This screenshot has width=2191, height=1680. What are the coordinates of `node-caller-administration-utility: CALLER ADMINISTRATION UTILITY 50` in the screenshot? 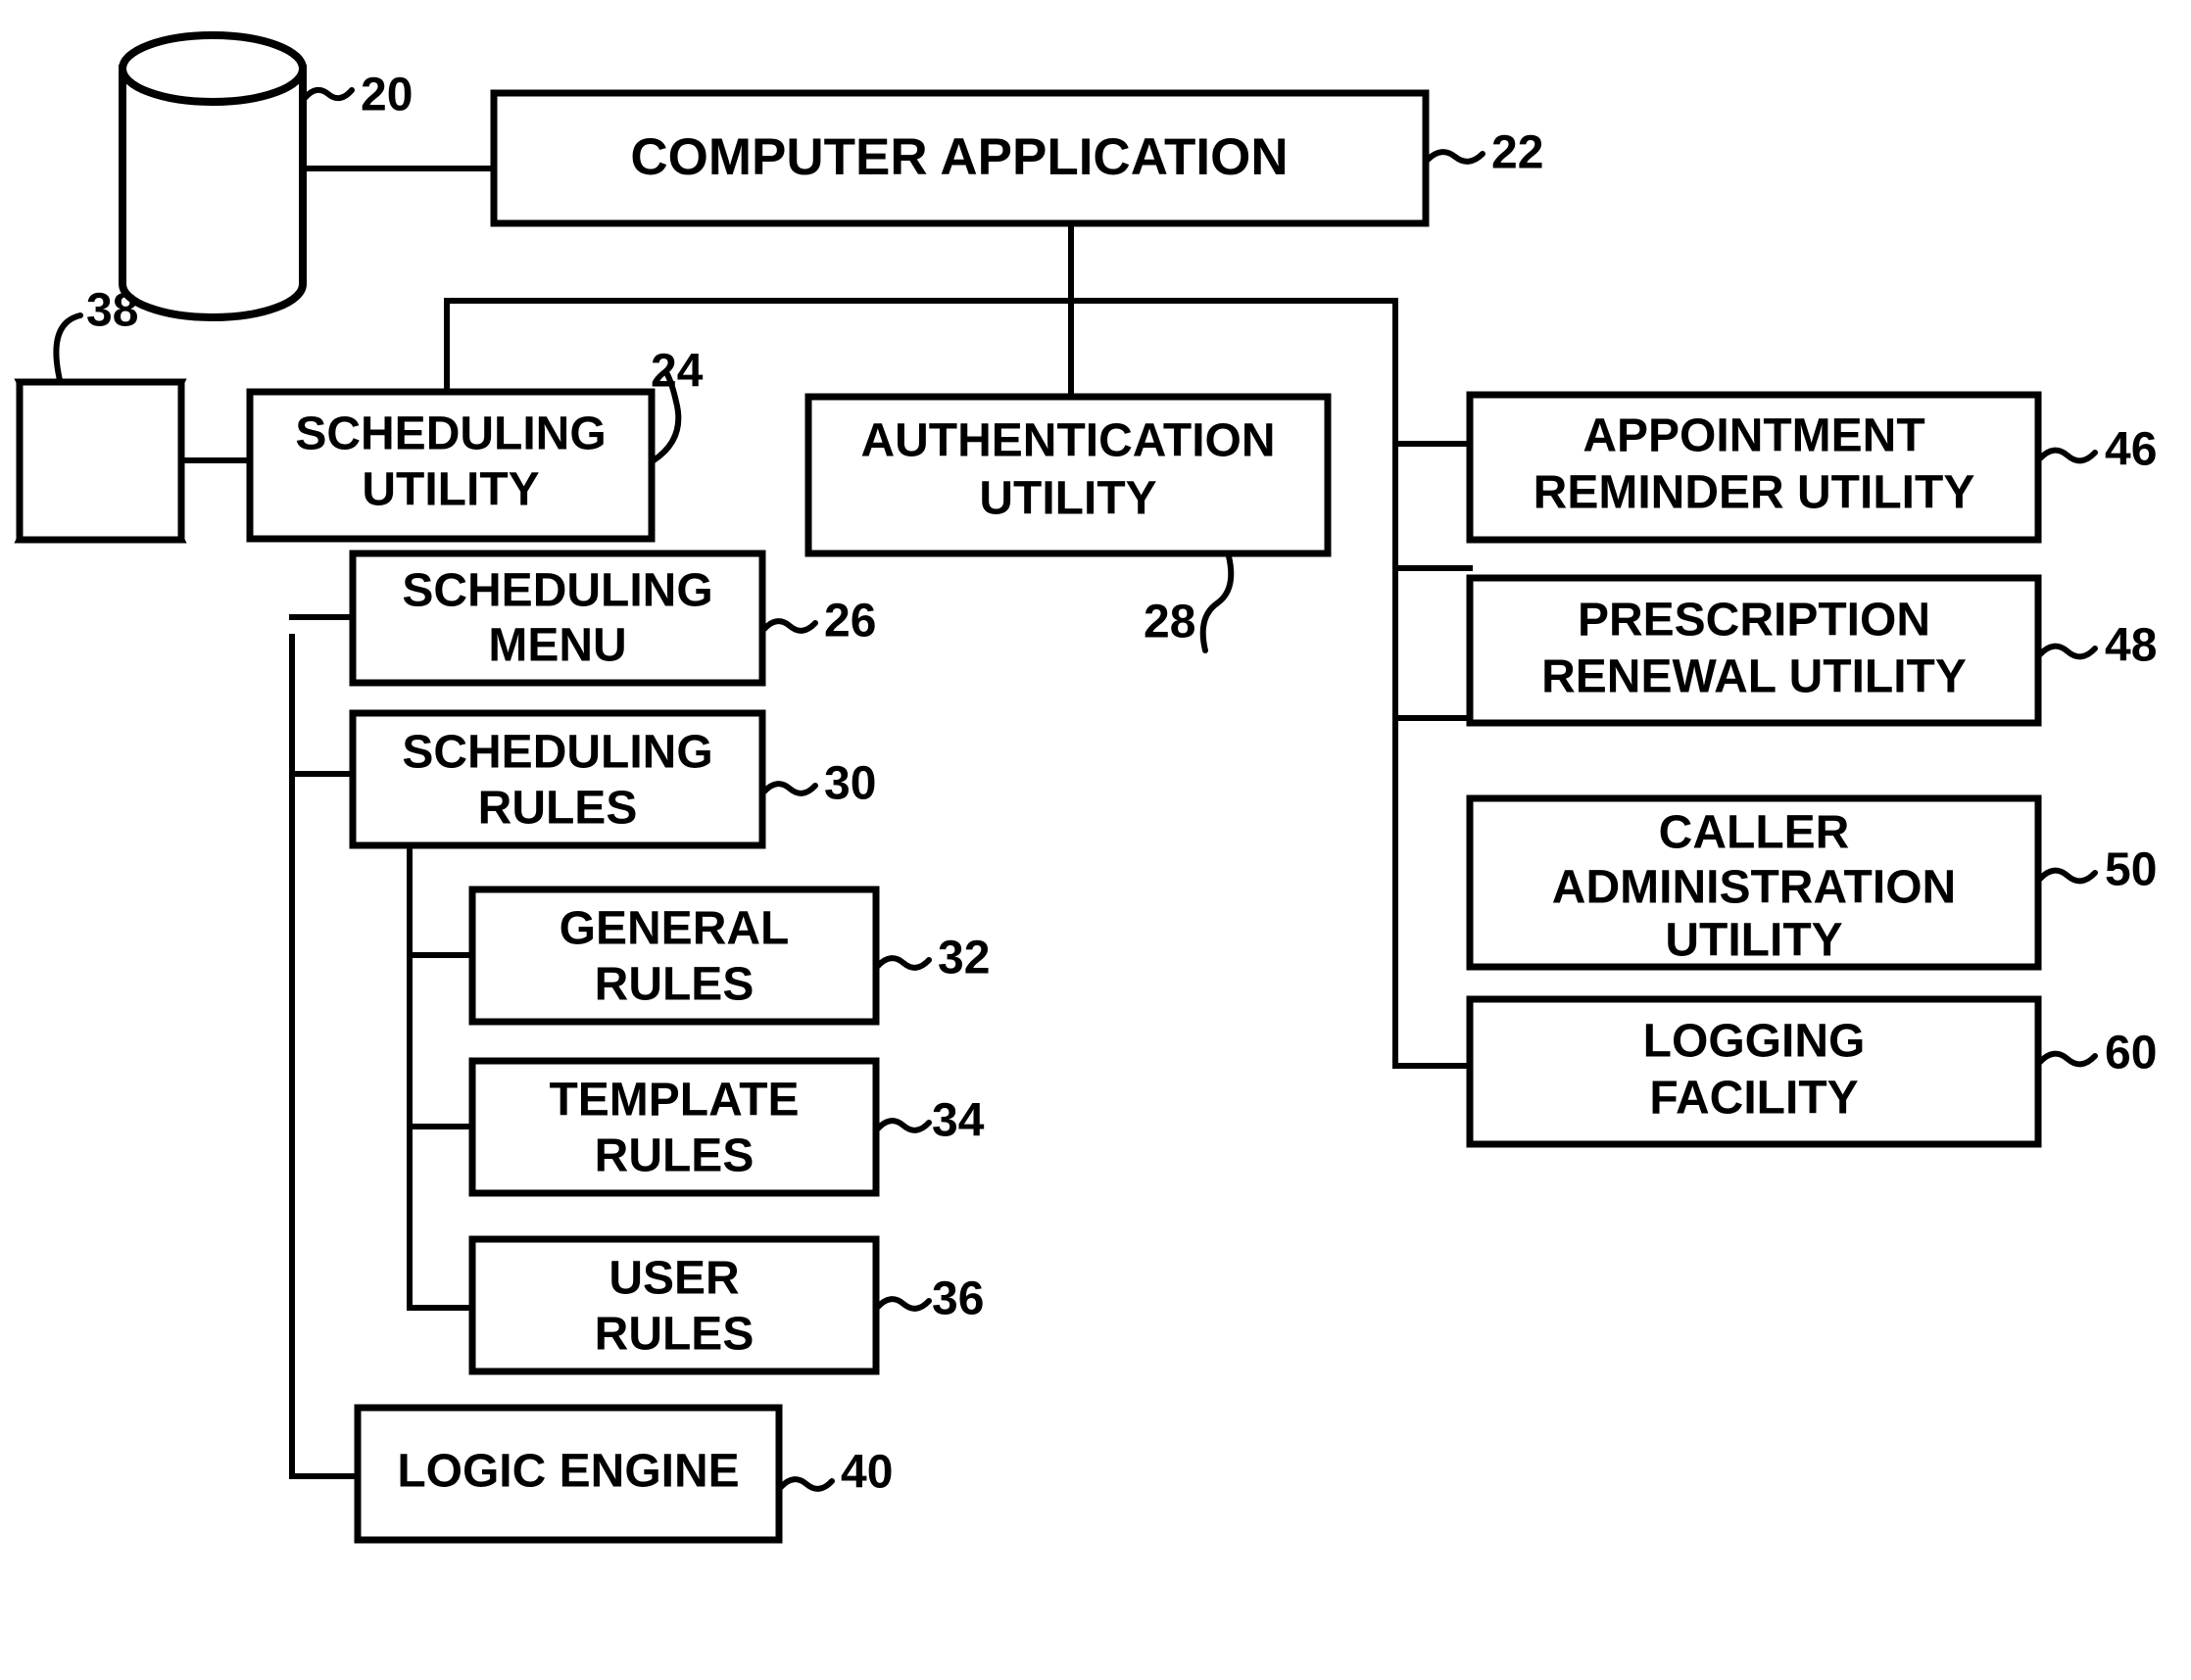 It's located at (1812, 882).